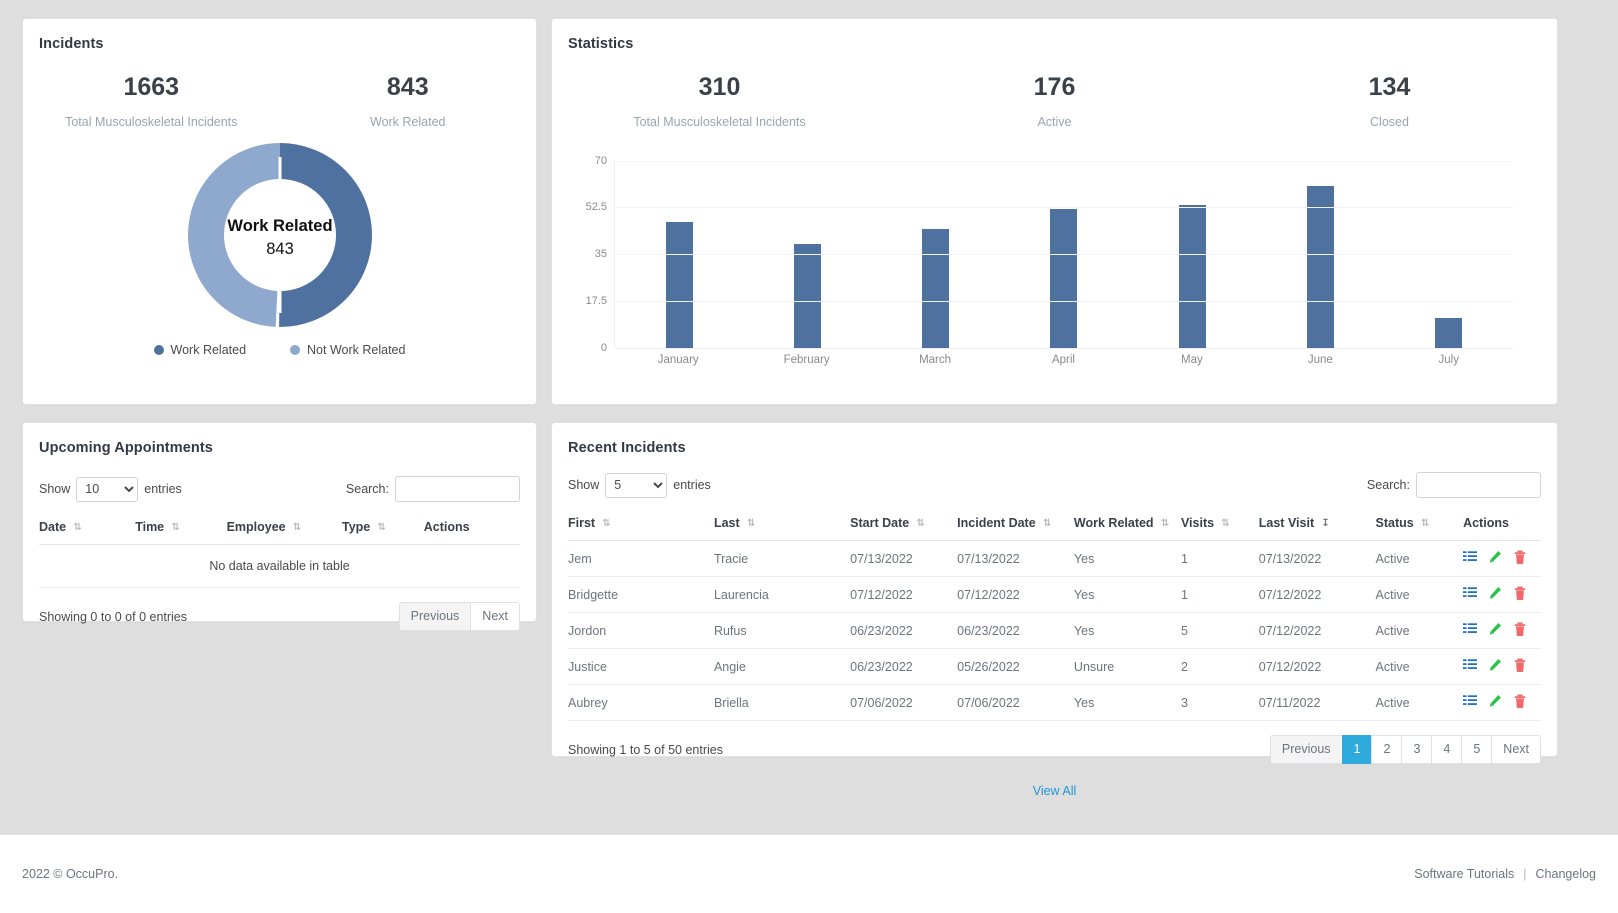 The height and width of the screenshot is (913, 1618). I want to click on recent-page-button-3: 3, so click(1417, 749).